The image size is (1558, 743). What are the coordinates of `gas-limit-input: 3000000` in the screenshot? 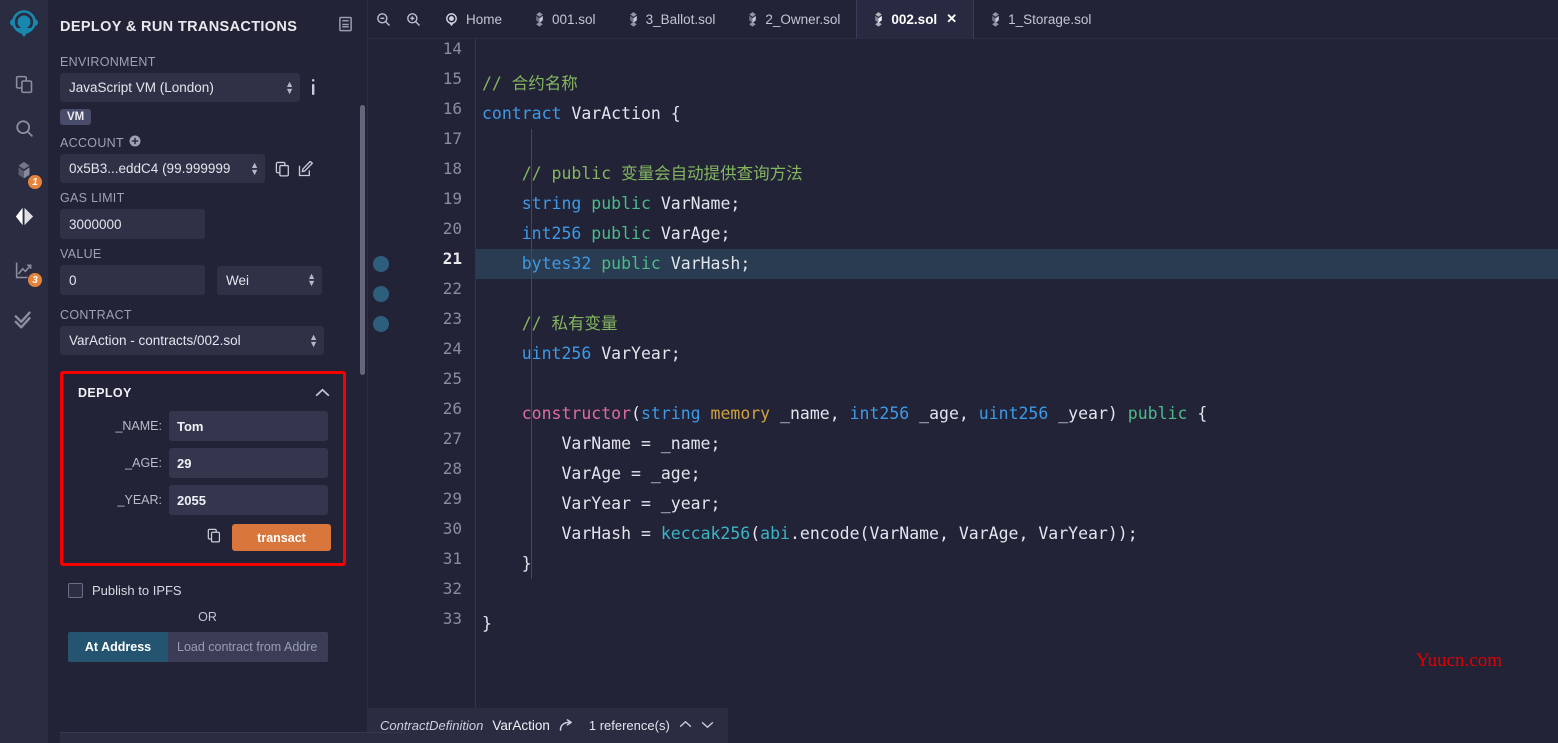 It's located at (132, 224).